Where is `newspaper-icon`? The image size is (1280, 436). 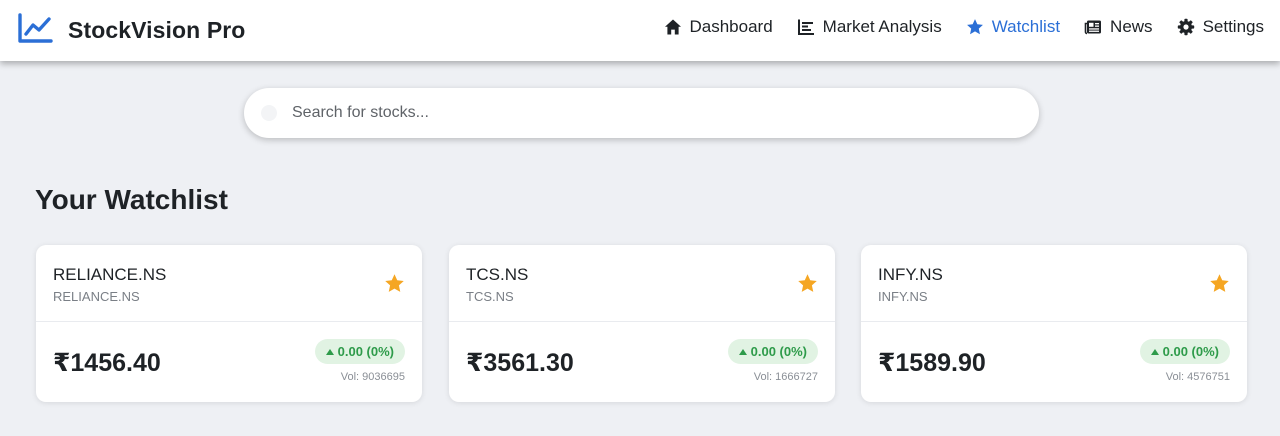 newspaper-icon is located at coordinates (1093, 27).